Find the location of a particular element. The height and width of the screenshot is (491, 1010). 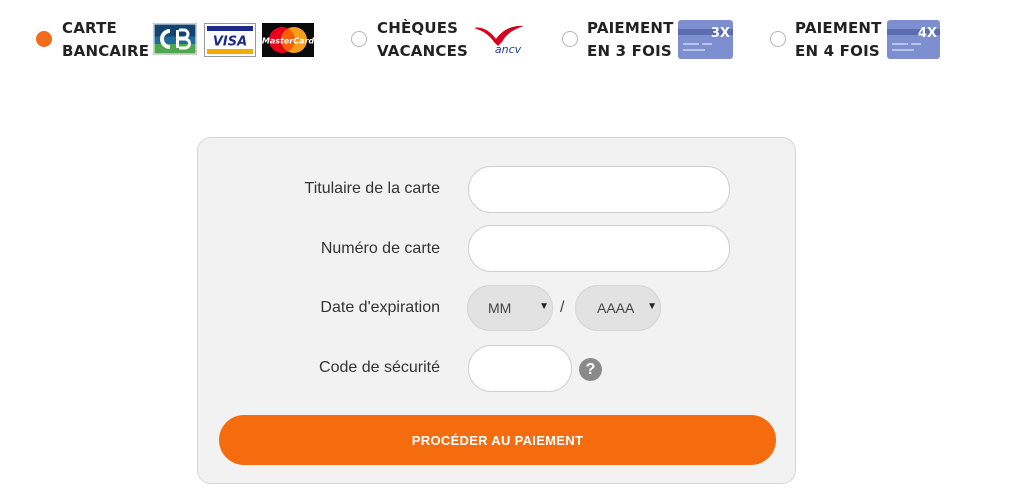

cheques-vacances-label-line1: CHÈQUES is located at coordinates (418, 28).